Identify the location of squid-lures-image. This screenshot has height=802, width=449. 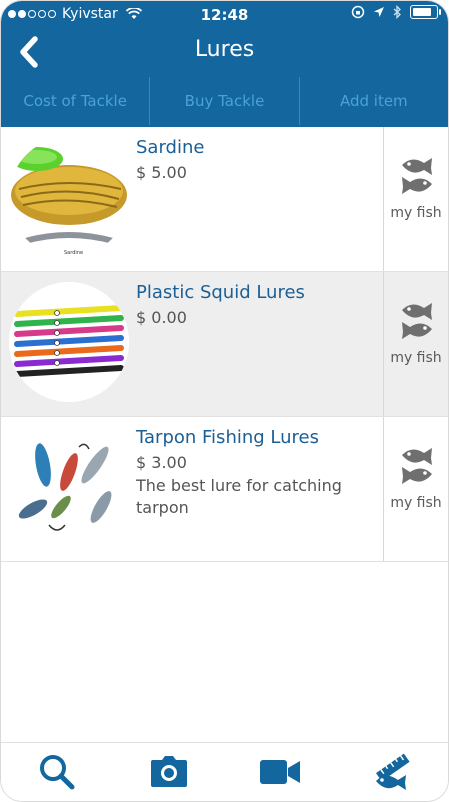
(69, 342).